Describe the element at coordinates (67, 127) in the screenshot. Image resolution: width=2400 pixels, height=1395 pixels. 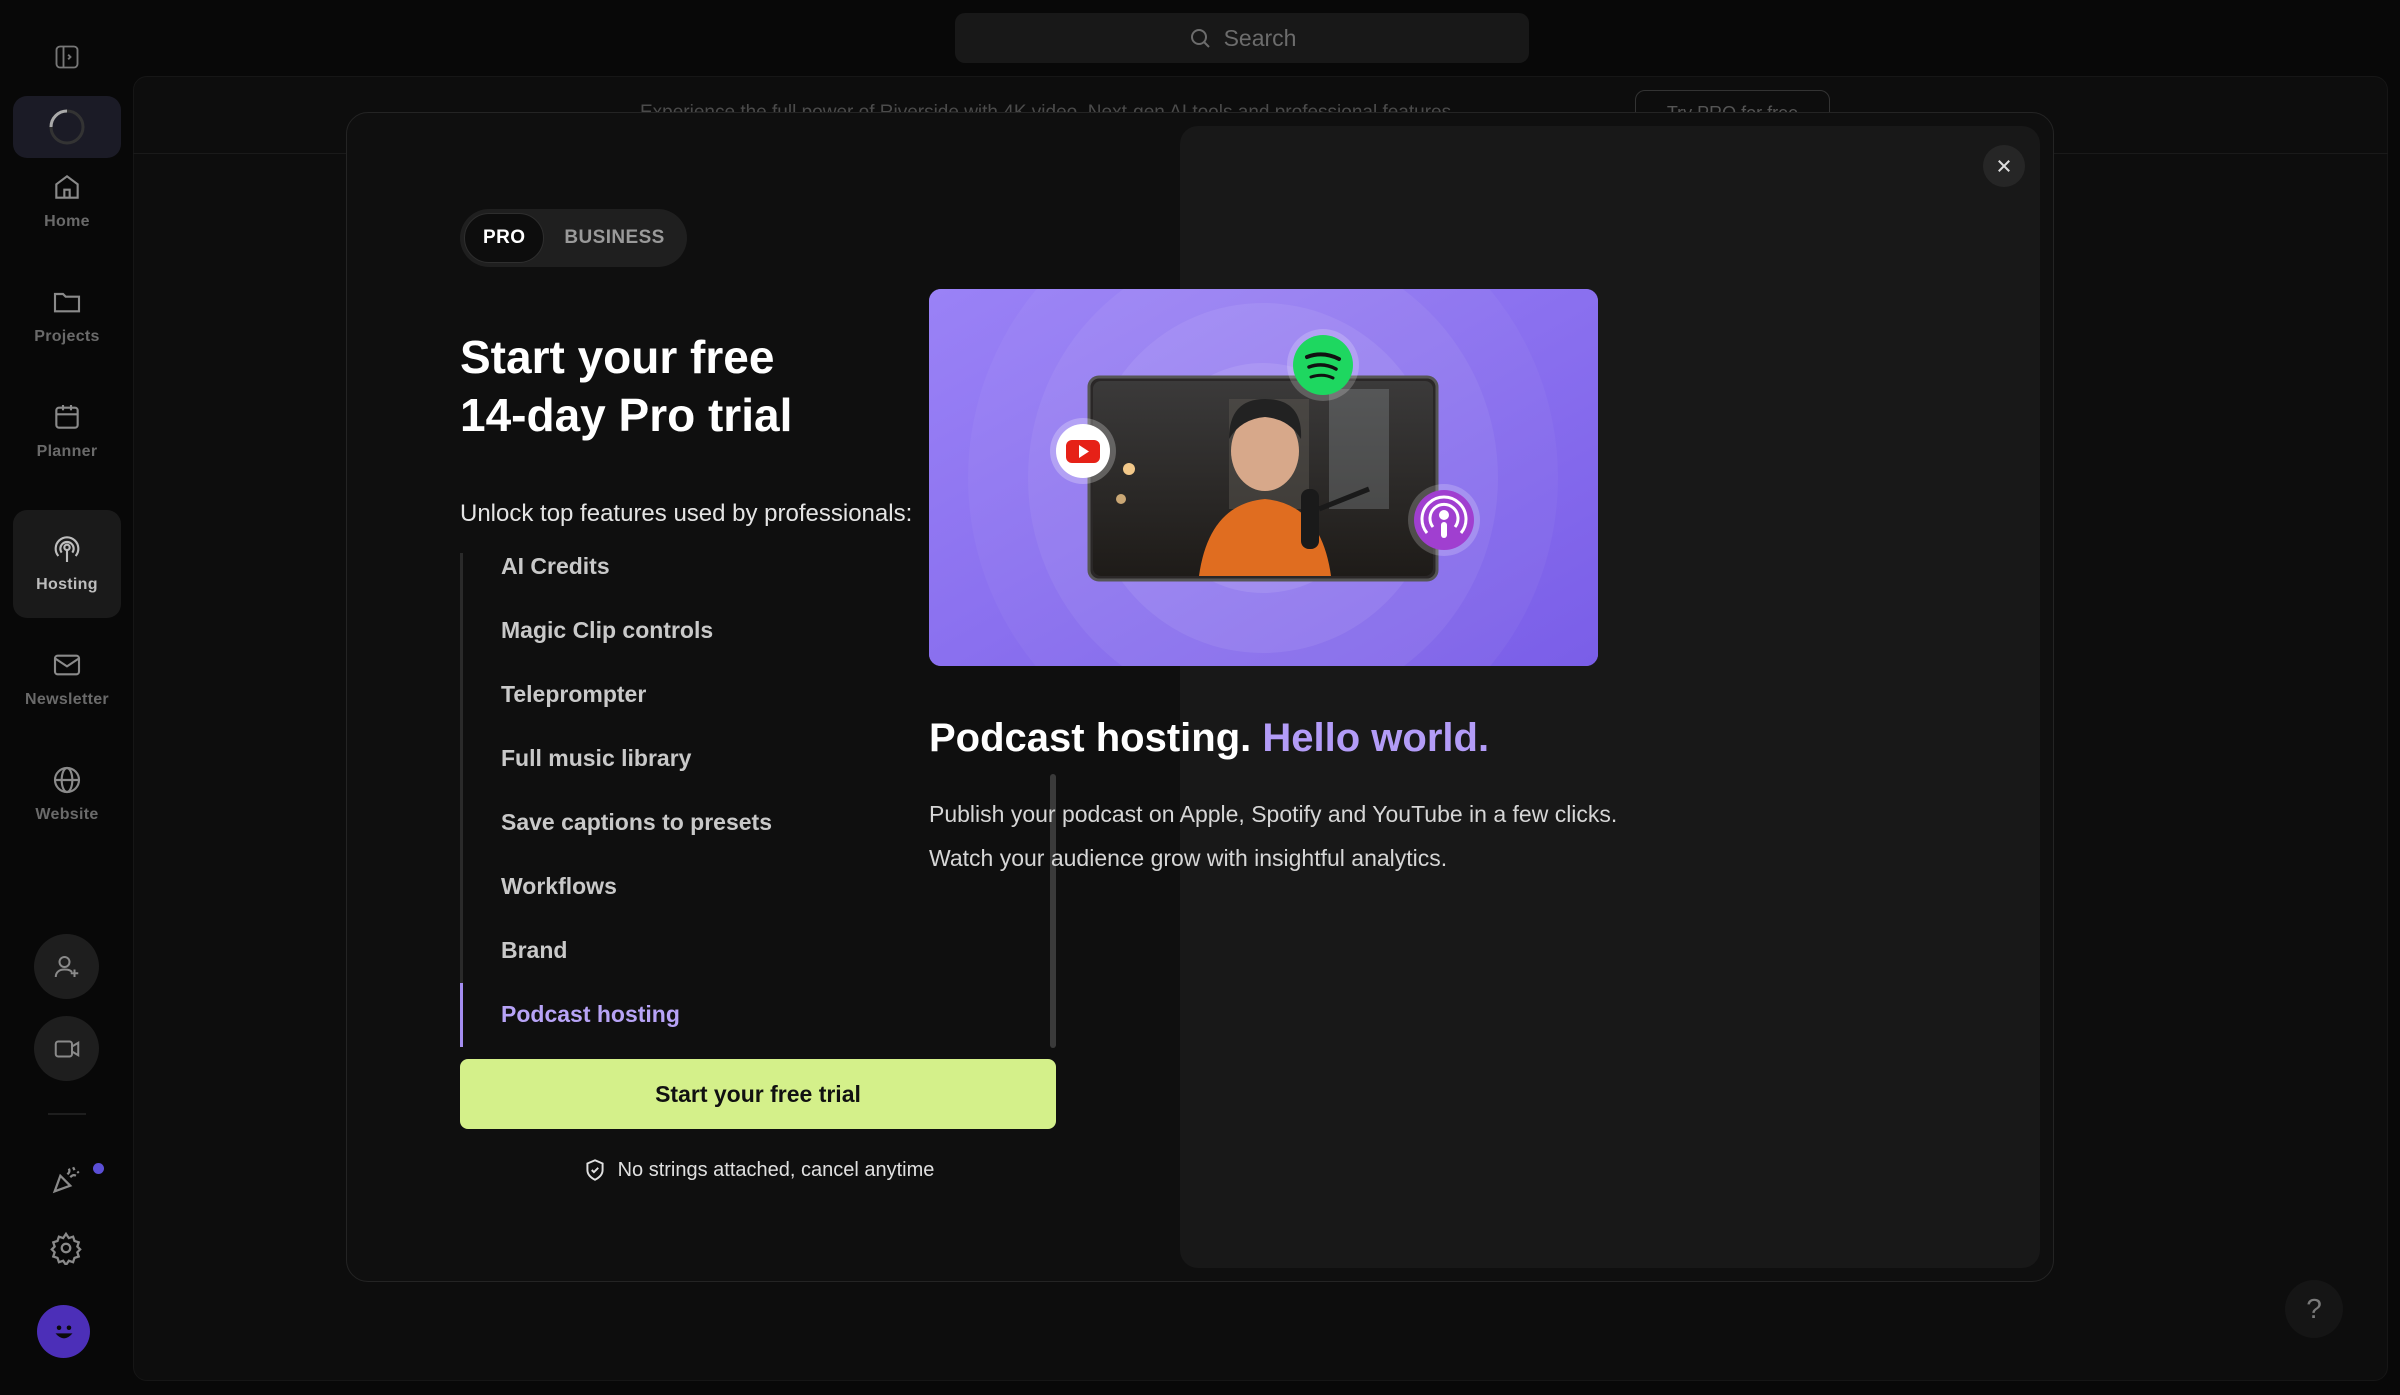
I see `spinner-icon` at that location.